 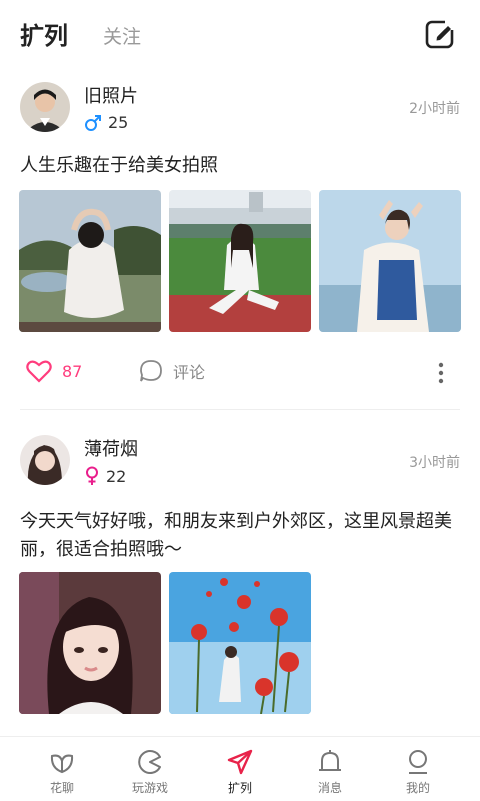 I want to click on pacman-icon, so click(x=149, y=762).